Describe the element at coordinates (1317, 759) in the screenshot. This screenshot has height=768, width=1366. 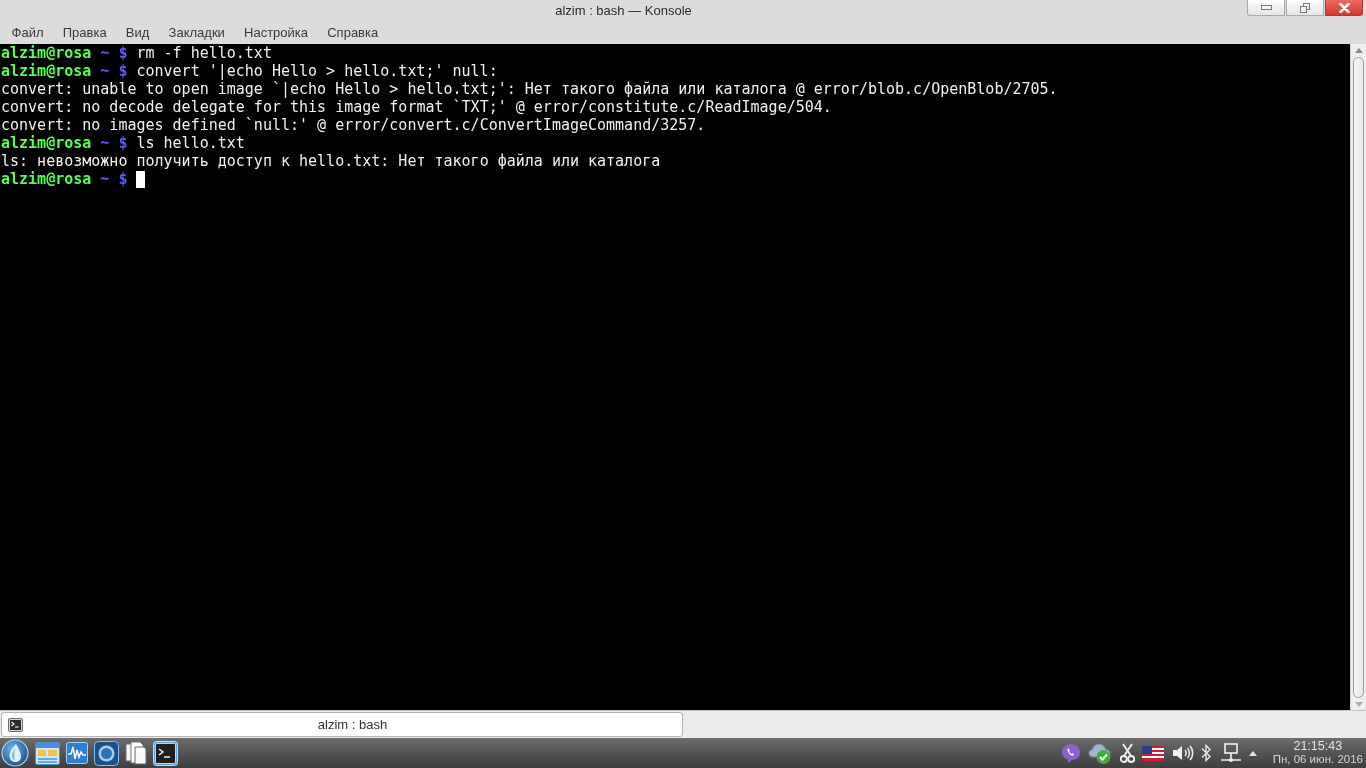
I see `clock-date: Пн, 06 июн. 2016` at that location.